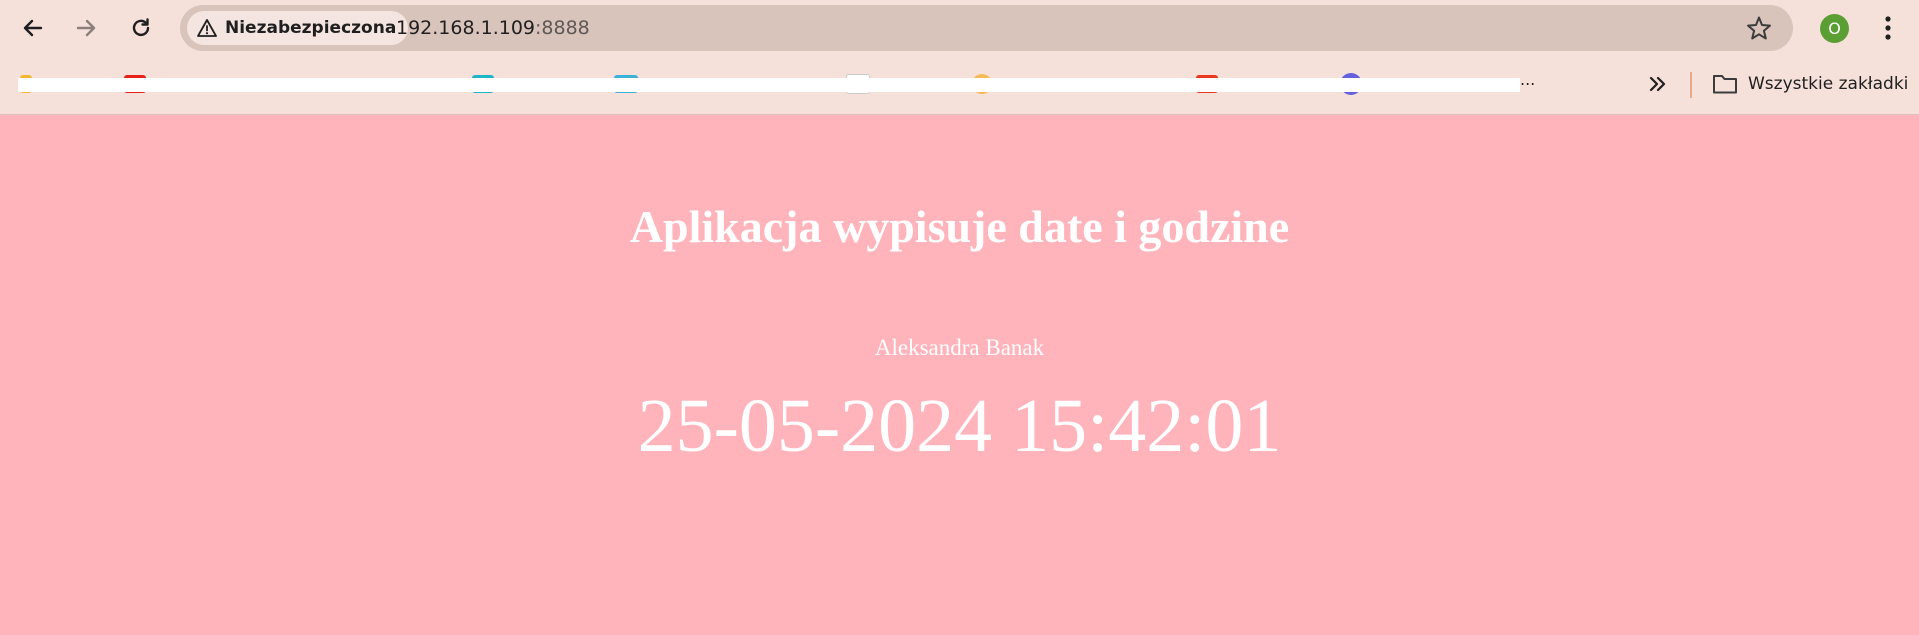 Image resolution: width=1919 pixels, height=635 pixels. Describe the element at coordinates (959, 426) in the screenshot. I see `datetime-display: 25-05-2024 15:42:01` at that location.